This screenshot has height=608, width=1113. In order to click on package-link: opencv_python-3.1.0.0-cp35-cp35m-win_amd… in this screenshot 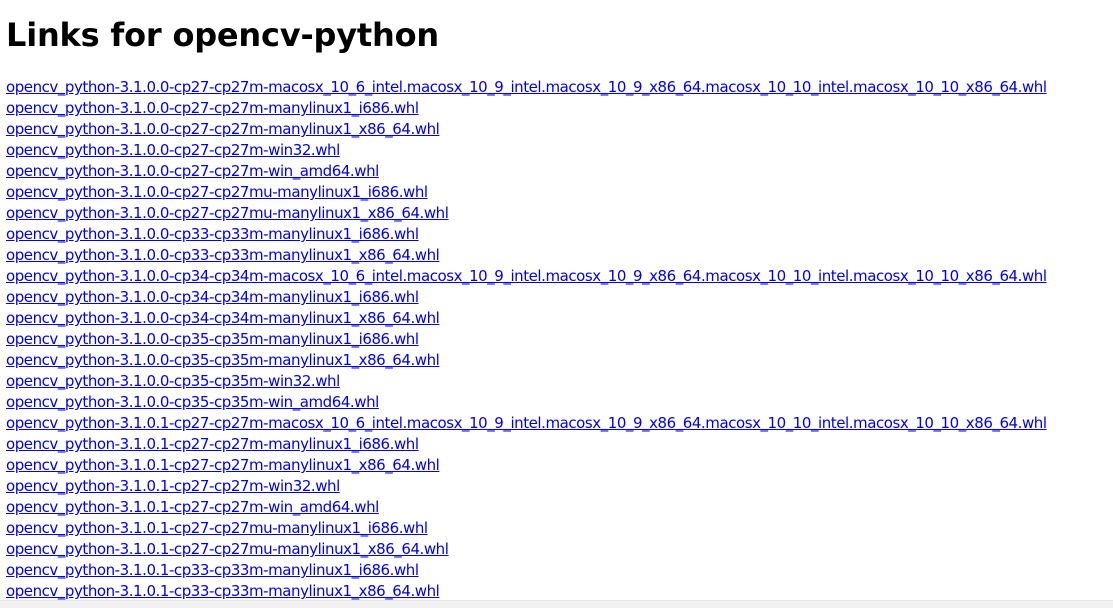, I will do `click(556, 402)`.